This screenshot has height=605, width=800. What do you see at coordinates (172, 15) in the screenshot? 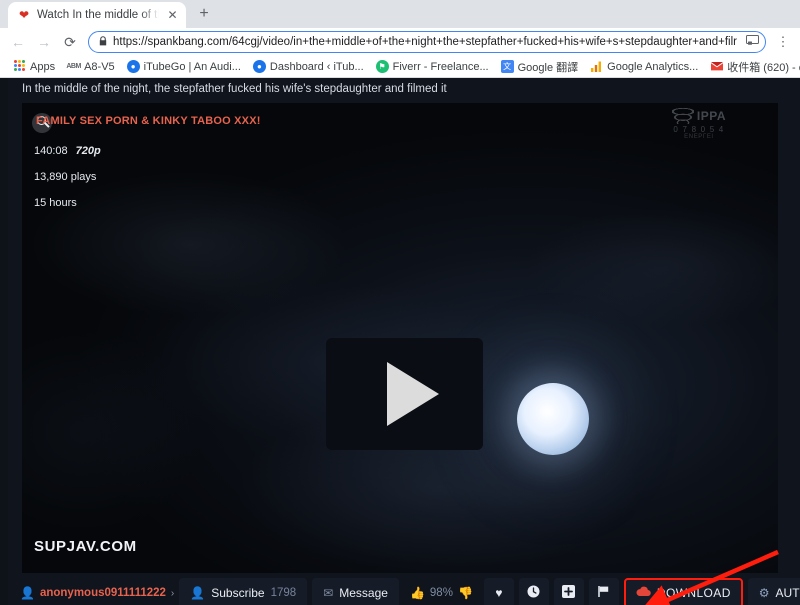
I see `close-icon: ✕` at bounding box center [172, 15].